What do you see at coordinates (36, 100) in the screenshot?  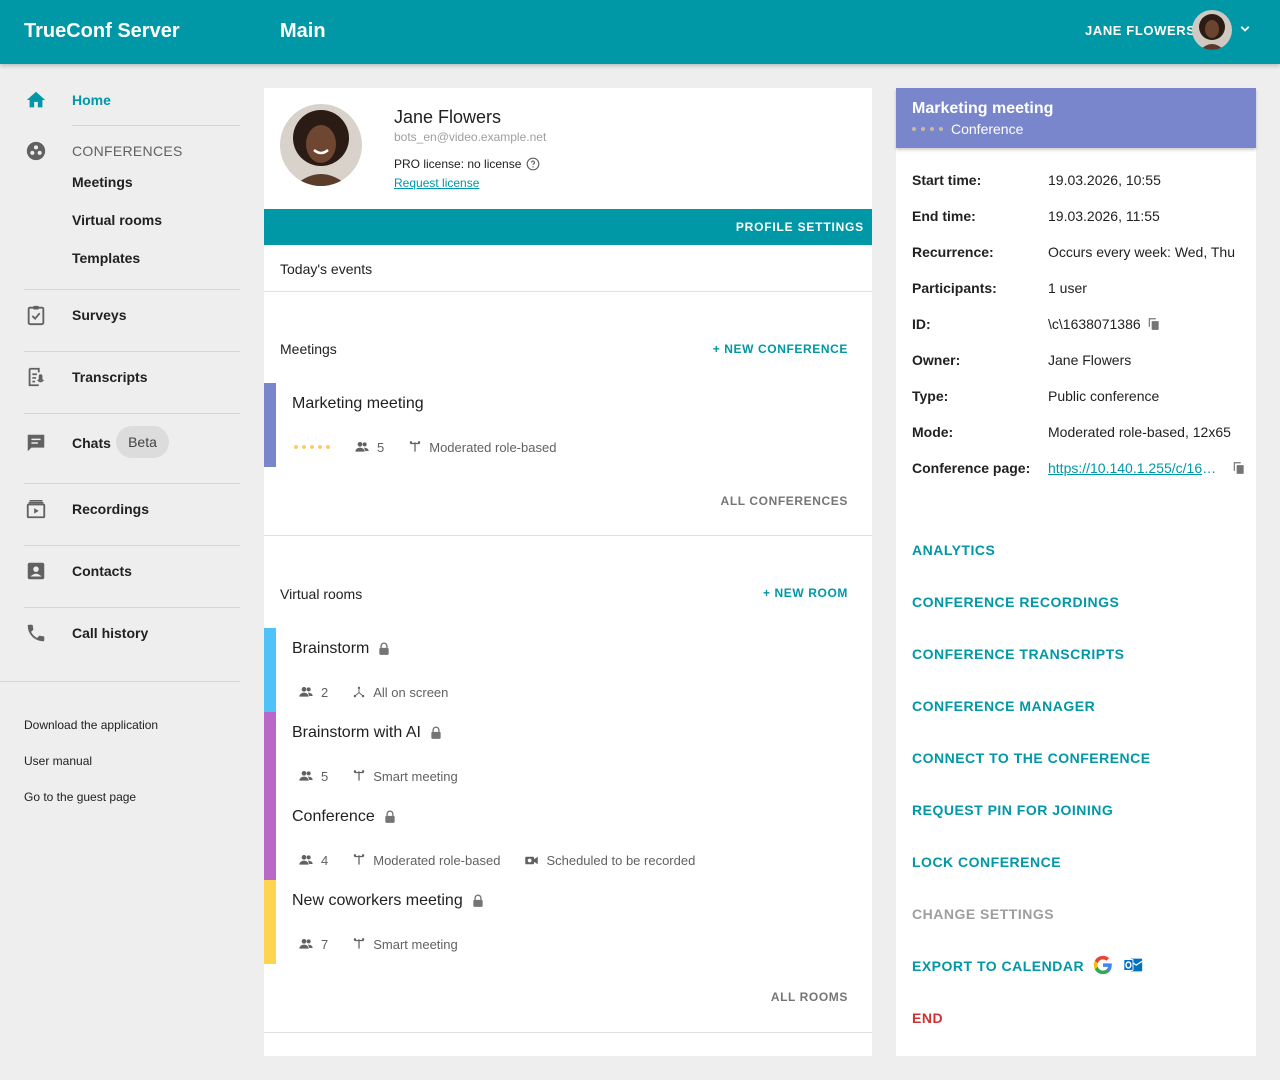 I see `home-icon` at bounding box center [36, 100].